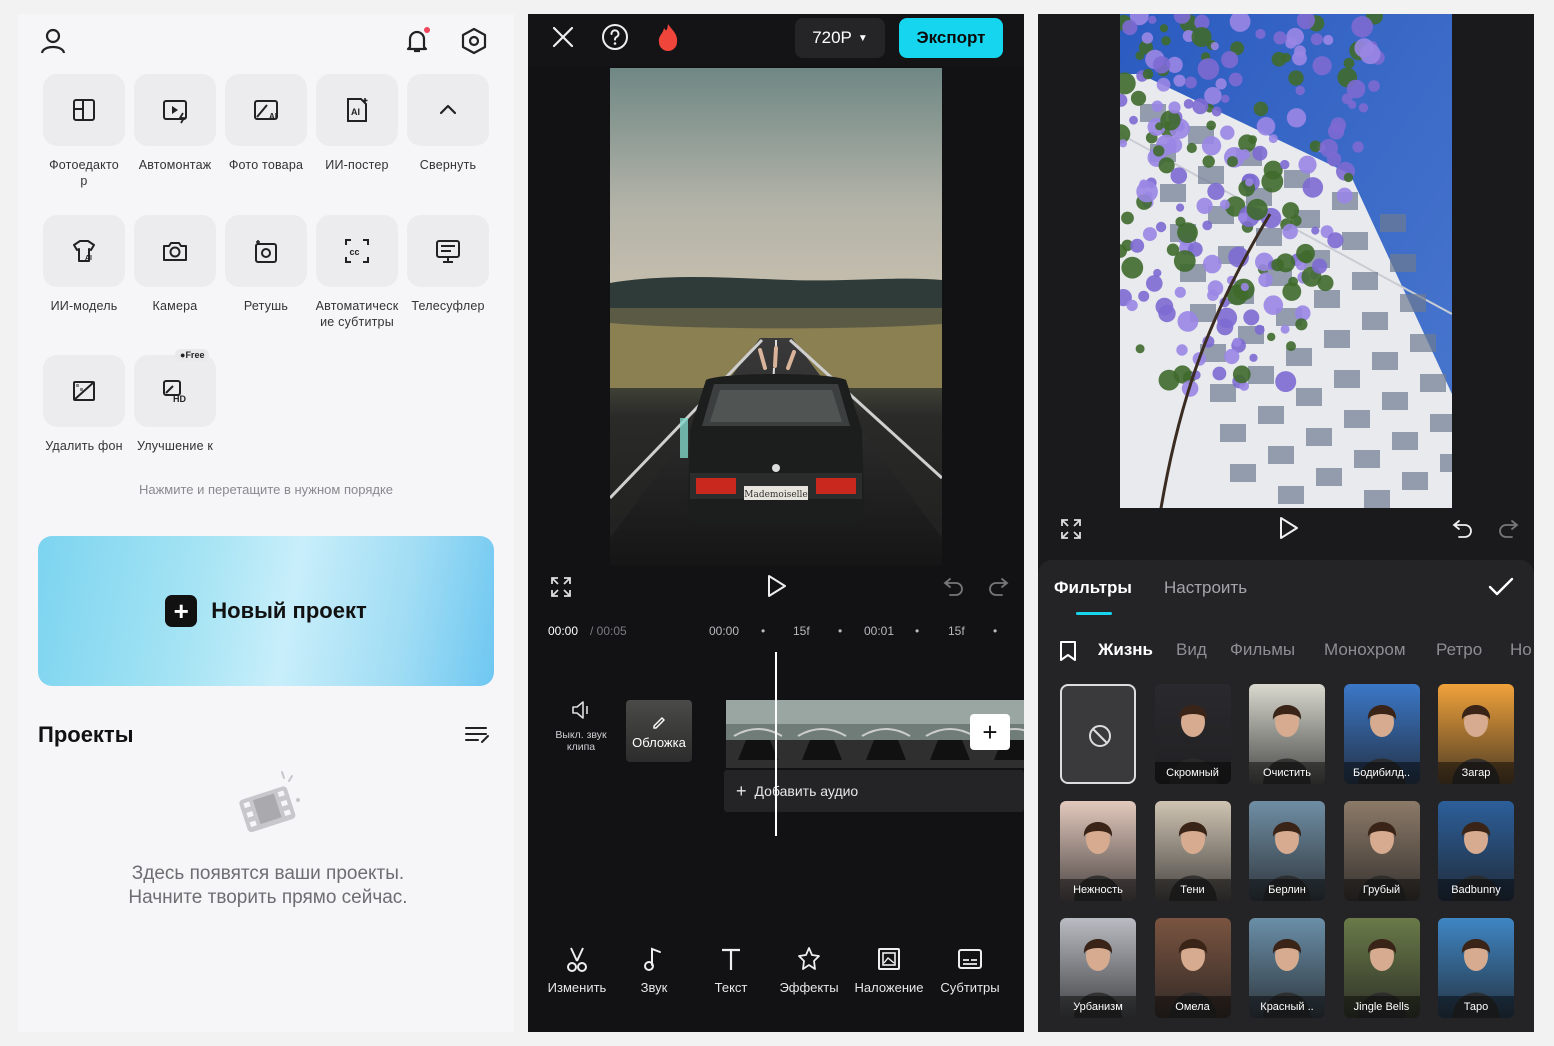  I want to click on chevron-up-icon, so click(448, 109).